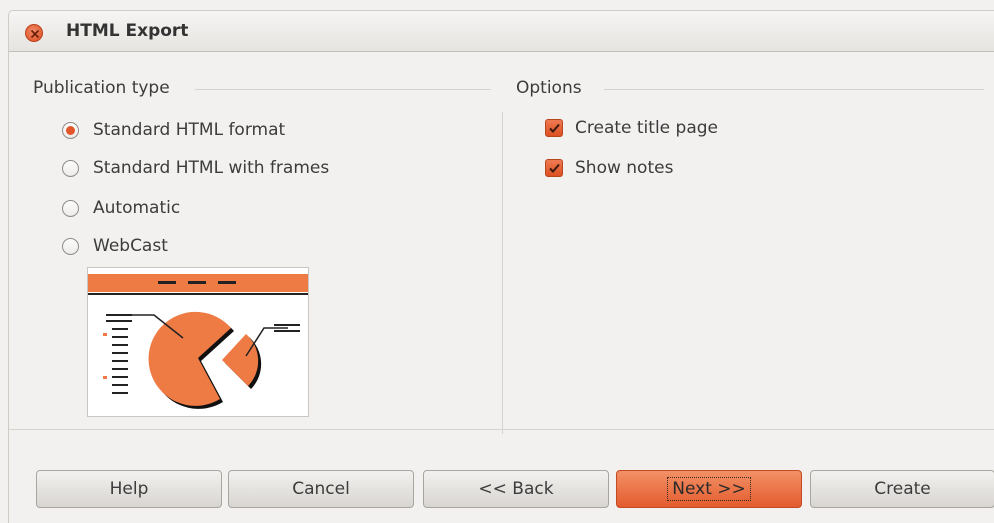 The height and width of the screenshot is (523, 994). I want to click on checkbox-show-notes: Show notes, so click(609, 168).